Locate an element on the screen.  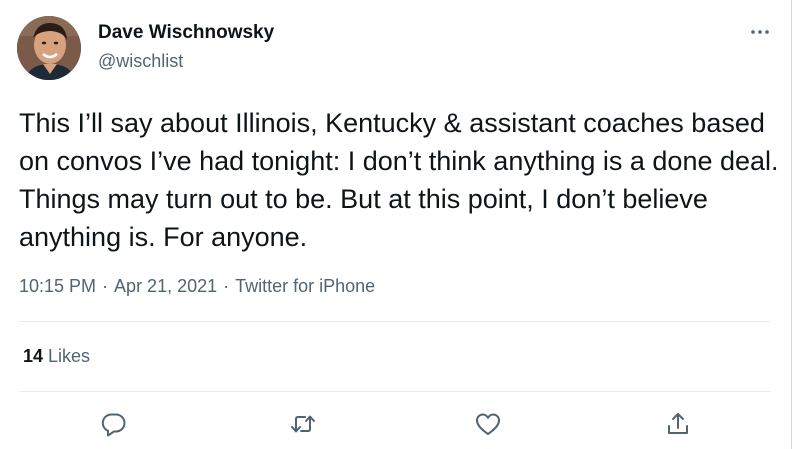
tweet-meta: 10:15 PM · Apr 21, 2021 · Twitter for iPhone is located at coordinates (197, 286).